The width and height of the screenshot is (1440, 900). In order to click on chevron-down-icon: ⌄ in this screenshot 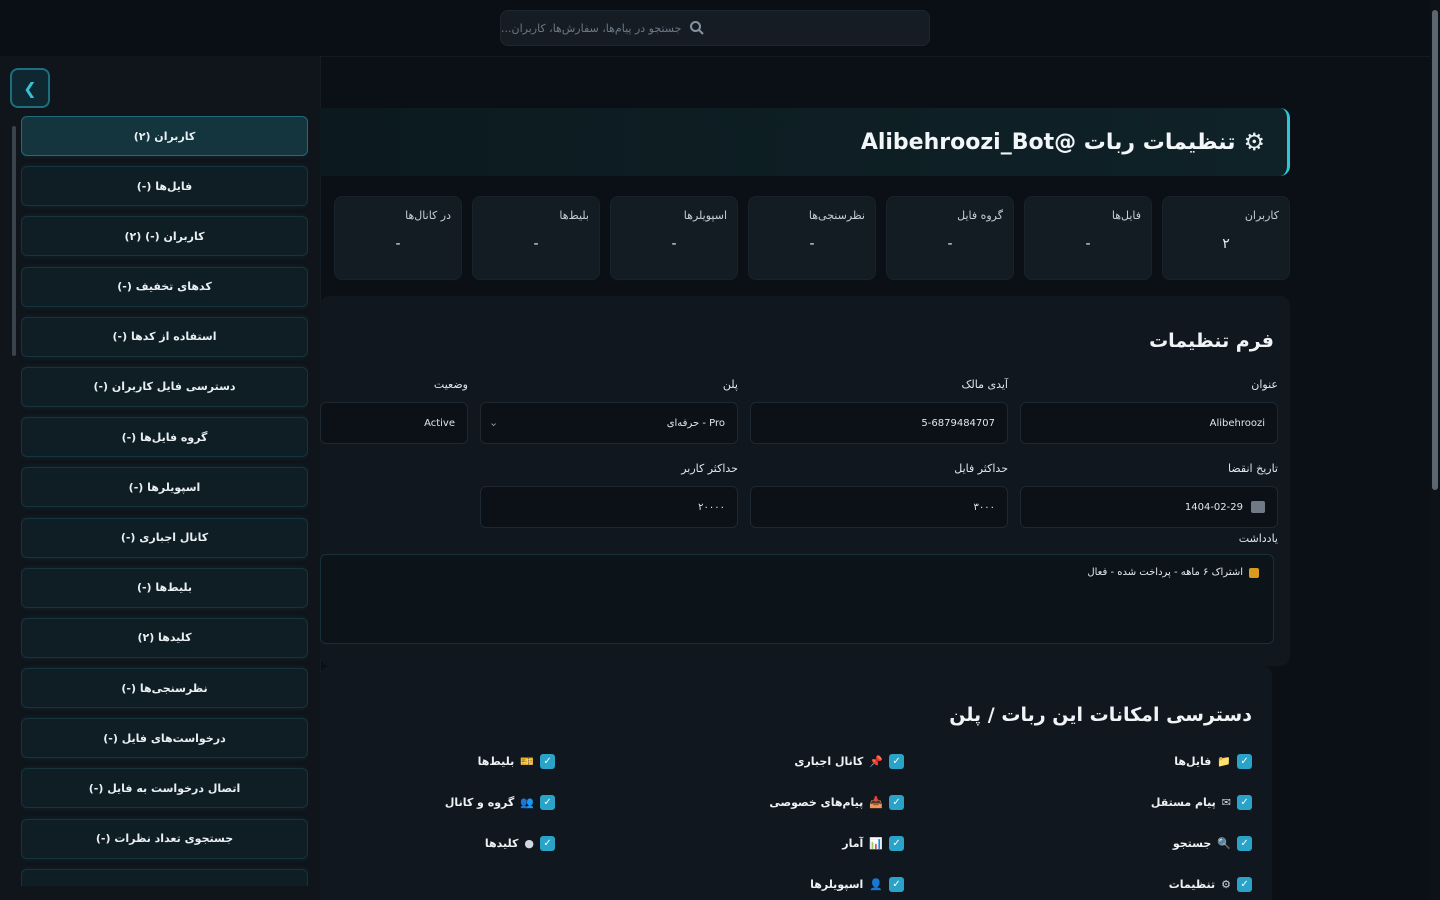, I will do `click(494, 422)`.